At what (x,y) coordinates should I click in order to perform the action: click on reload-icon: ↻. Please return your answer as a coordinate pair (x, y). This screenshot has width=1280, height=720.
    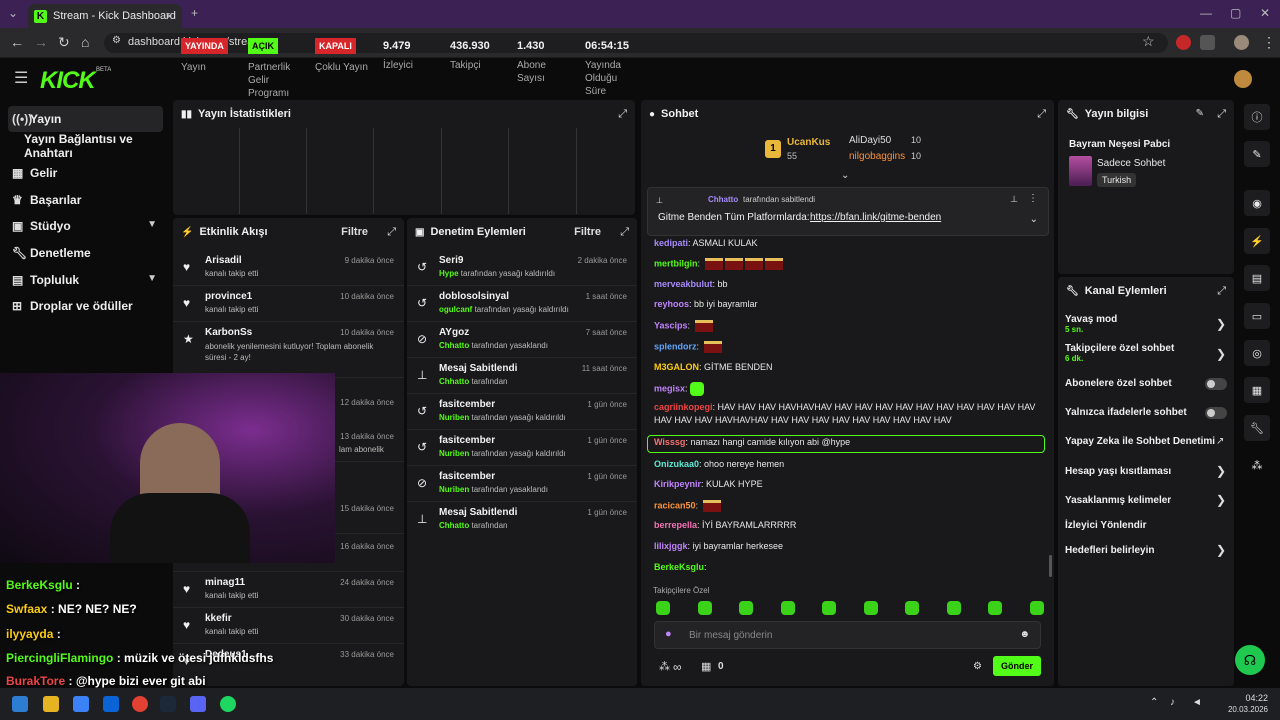
    Looking at the image, I should click on (64, 42).